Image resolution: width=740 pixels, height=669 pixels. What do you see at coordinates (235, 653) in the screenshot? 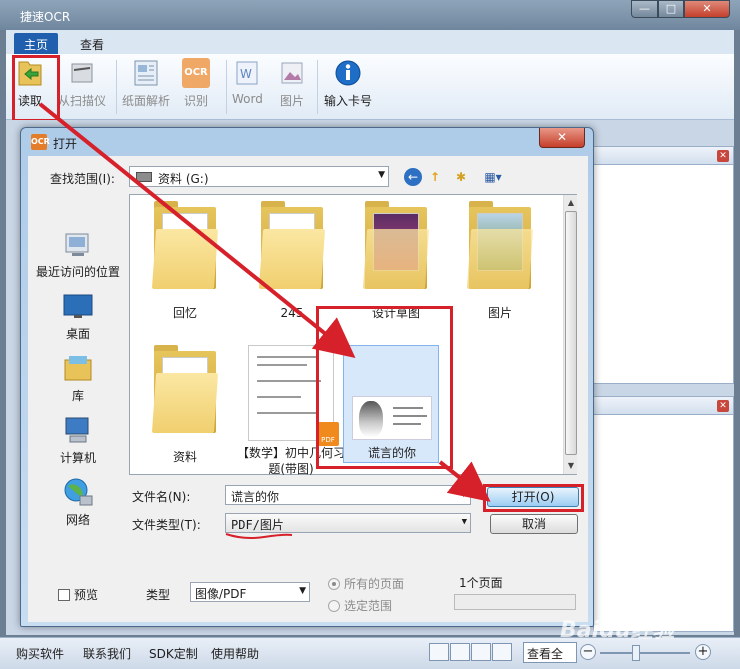
I see `help-link: 使用帮助` at bounding box center [235, 653].